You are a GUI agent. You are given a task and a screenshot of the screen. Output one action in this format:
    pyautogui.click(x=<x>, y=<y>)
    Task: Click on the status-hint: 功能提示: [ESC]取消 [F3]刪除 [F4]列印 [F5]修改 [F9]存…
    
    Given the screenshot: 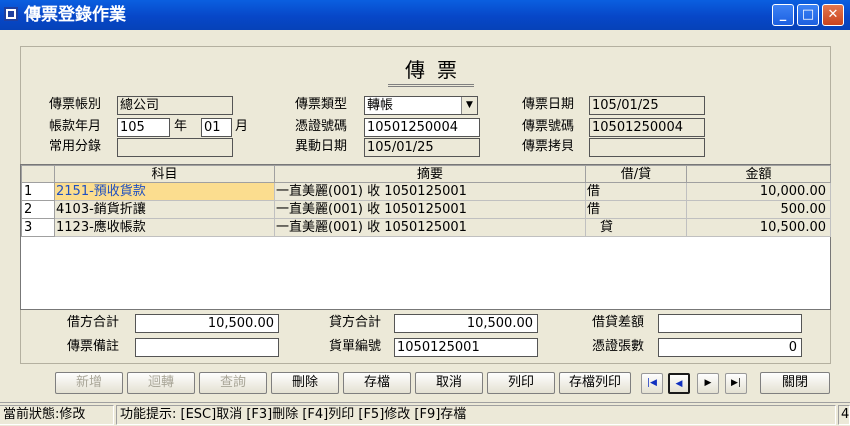 What is the action you would take?
    pyautogui.click(x=476, y=415)
    